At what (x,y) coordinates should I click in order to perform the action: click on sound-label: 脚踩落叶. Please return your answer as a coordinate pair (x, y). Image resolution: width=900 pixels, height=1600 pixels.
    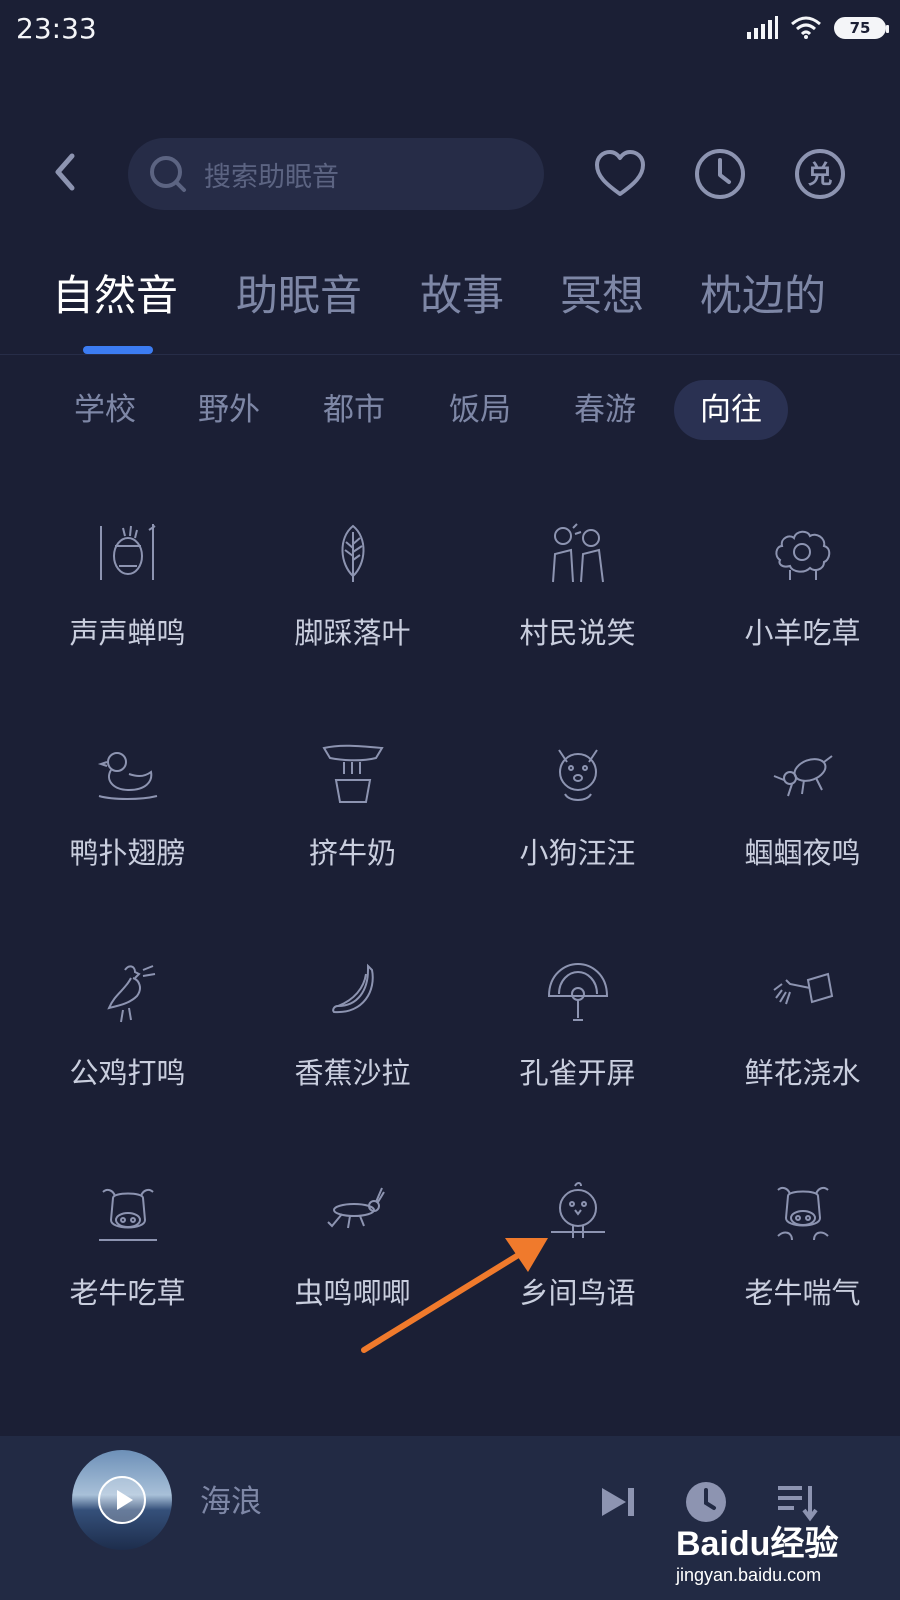
    Looking at the image, I should click on (352, 633).